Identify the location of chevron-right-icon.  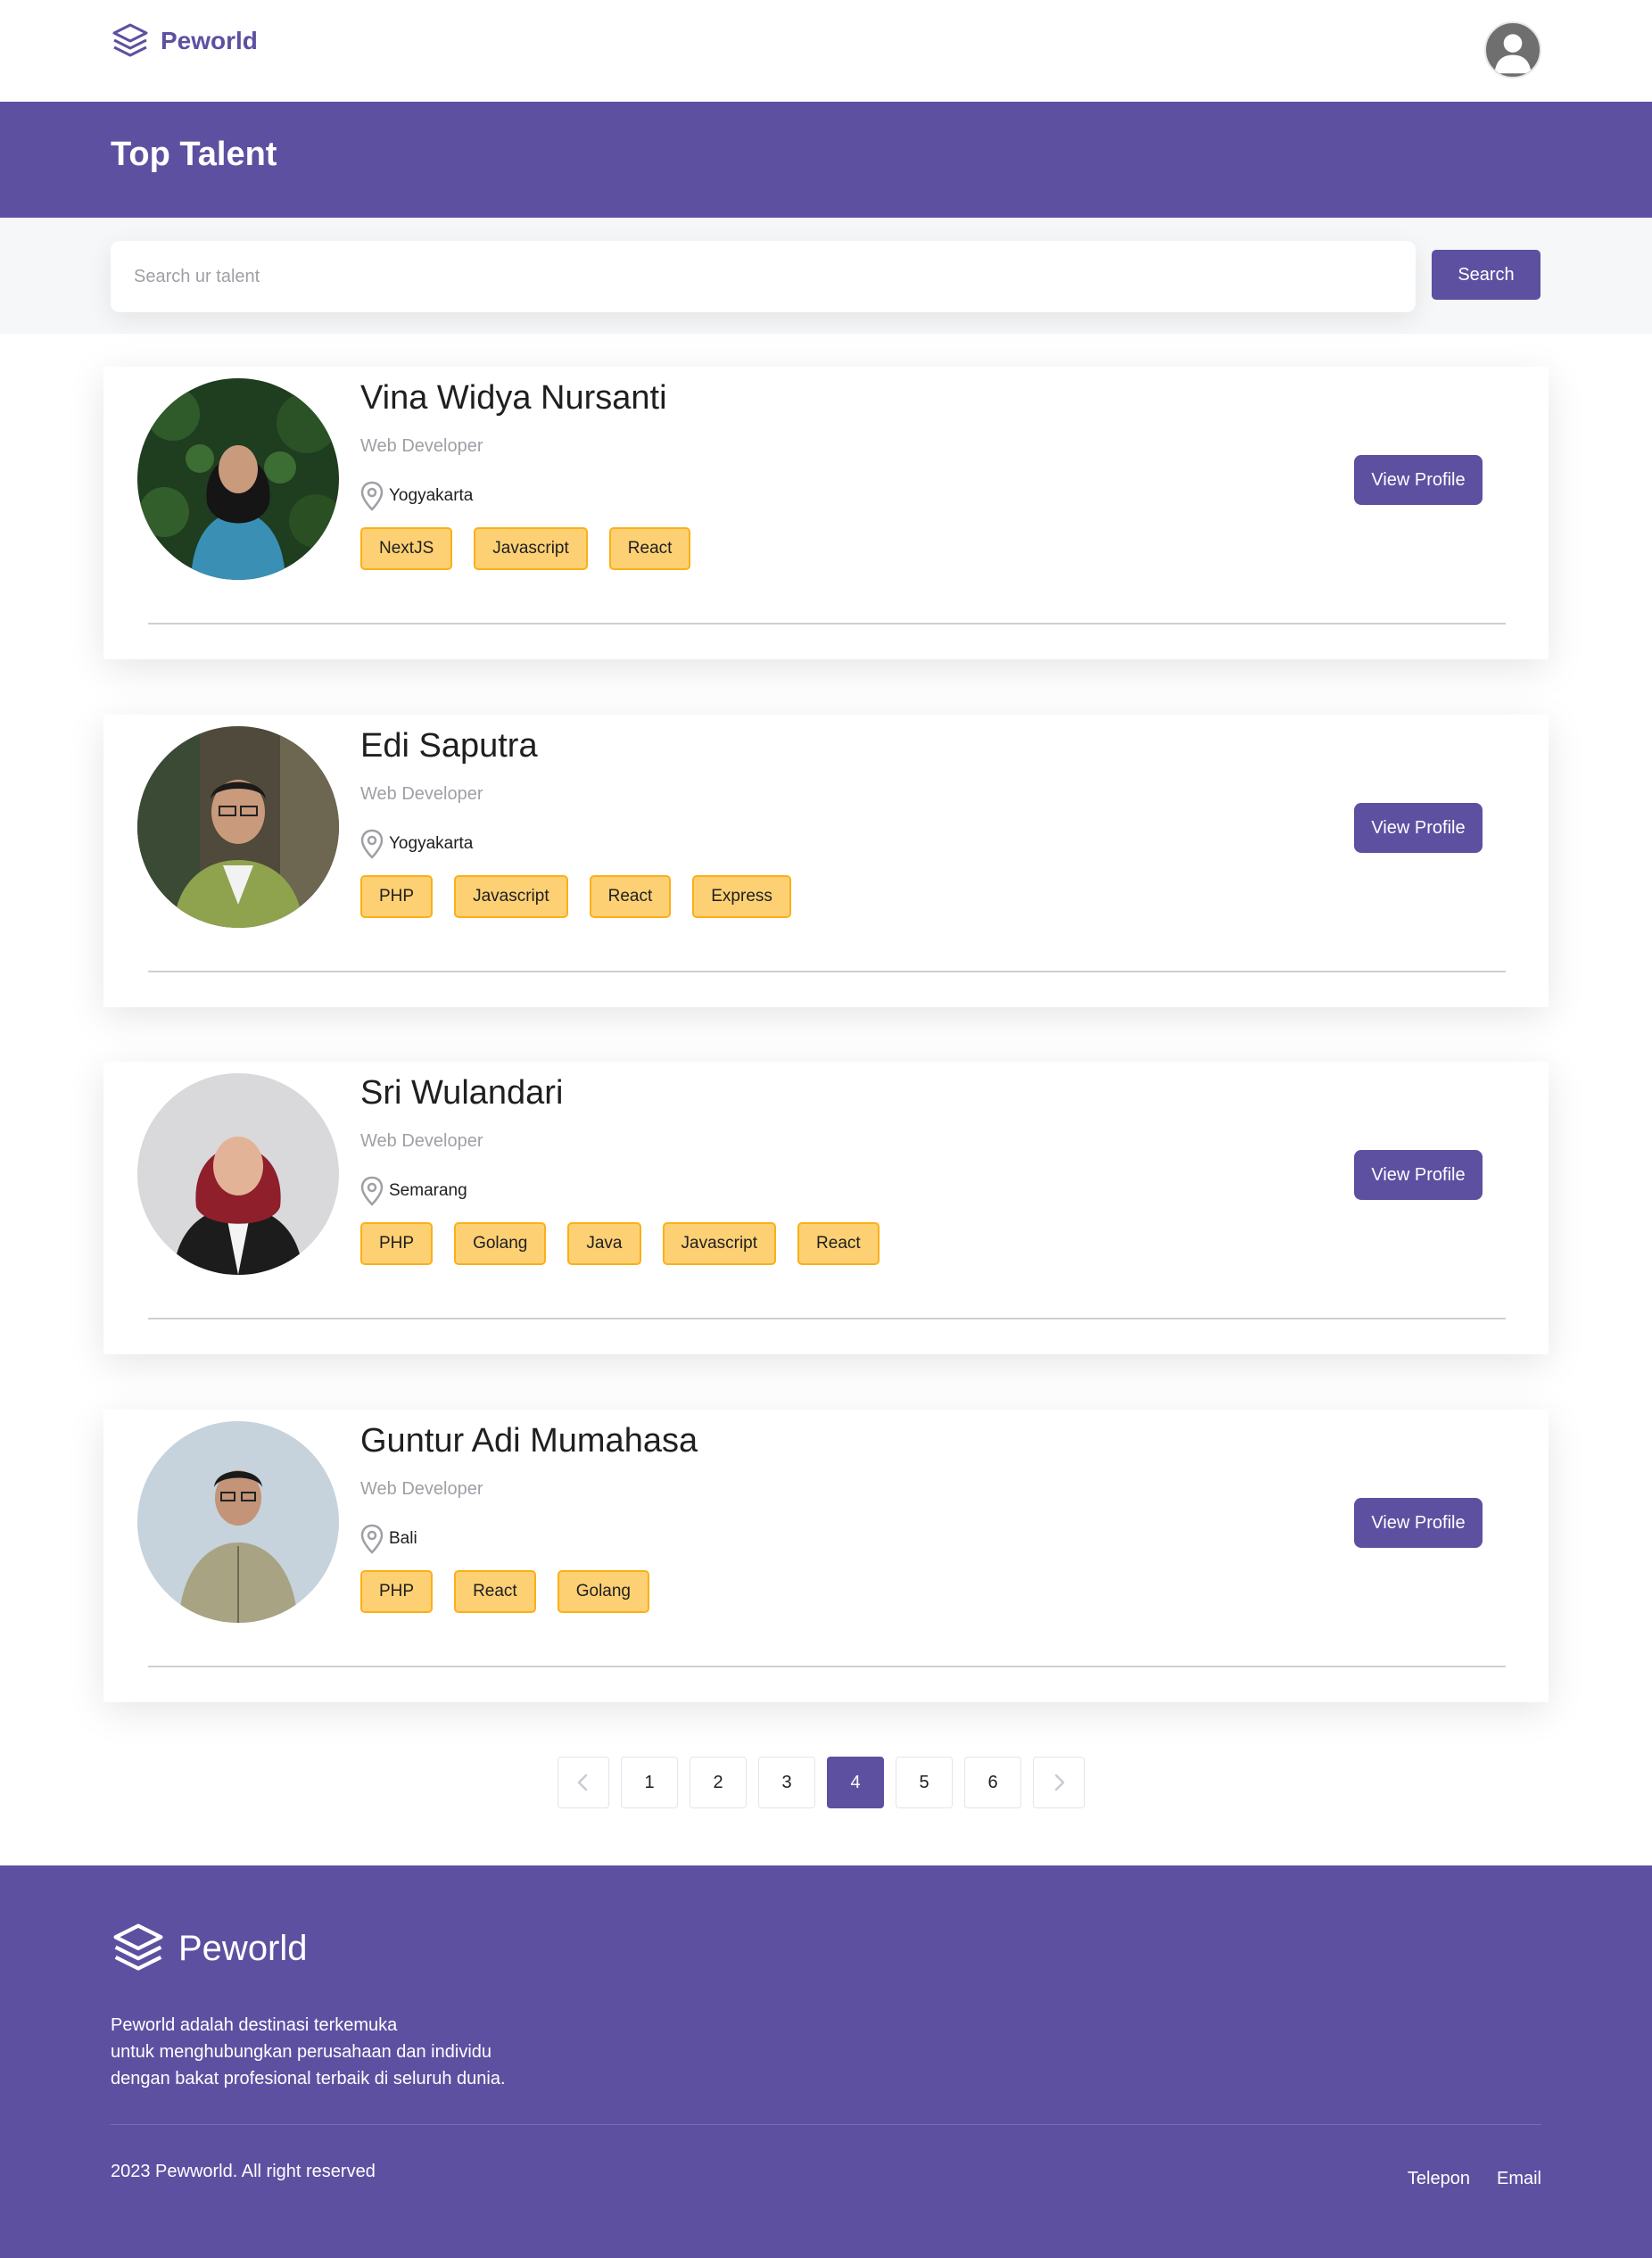
(1059, 1782).